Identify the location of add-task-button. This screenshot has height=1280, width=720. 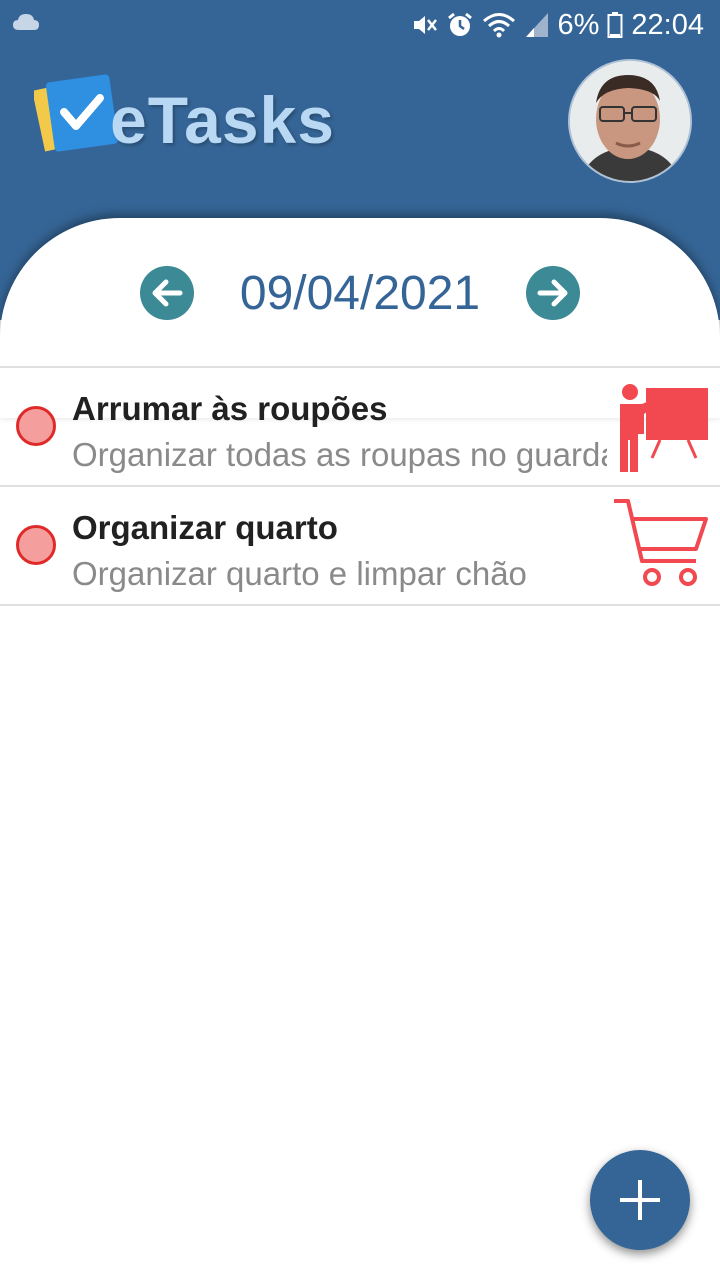
(640, 1200).